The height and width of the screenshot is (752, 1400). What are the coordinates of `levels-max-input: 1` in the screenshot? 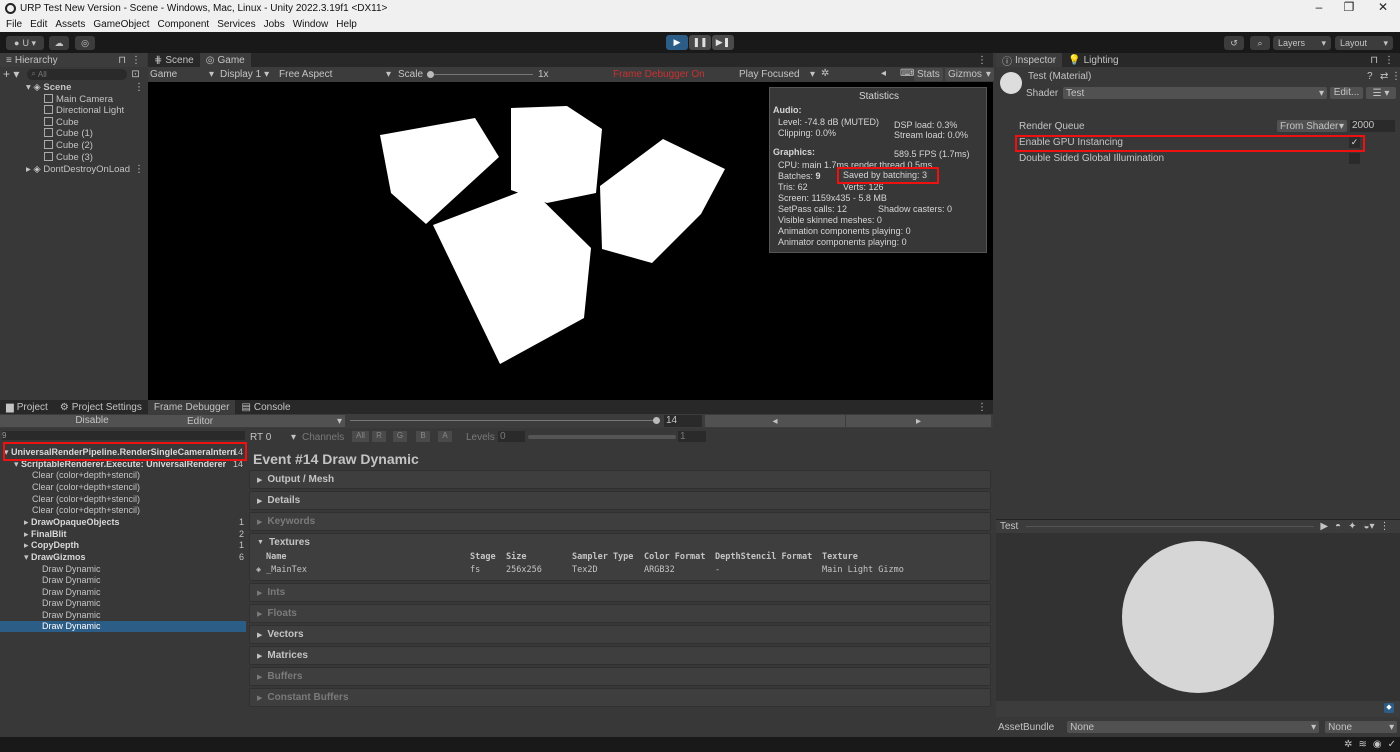 It's located at (692, 436).